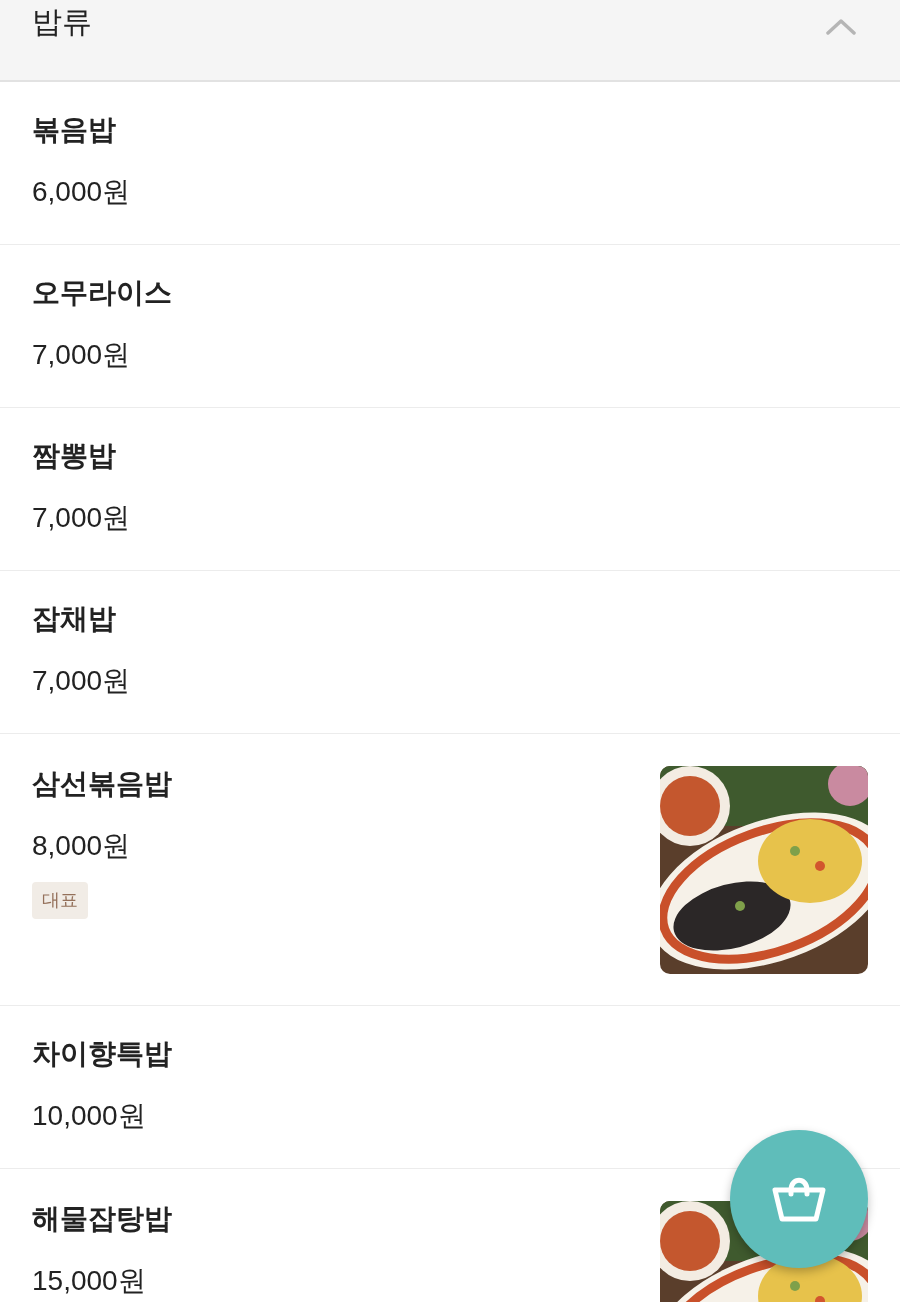 The height and width of the screenshot is (1302, 900). What do you see at coordinates (74, 619) in the screenshot?
I see `item-name: 잡채밥` at bounding box center [74, 619].